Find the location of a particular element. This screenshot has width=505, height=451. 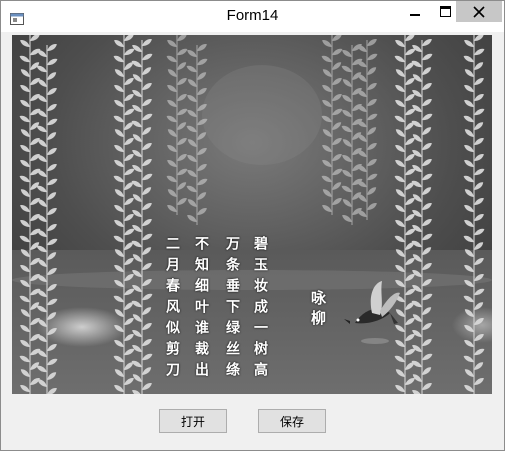

minimize-icon is located at coordinates (415, 14).